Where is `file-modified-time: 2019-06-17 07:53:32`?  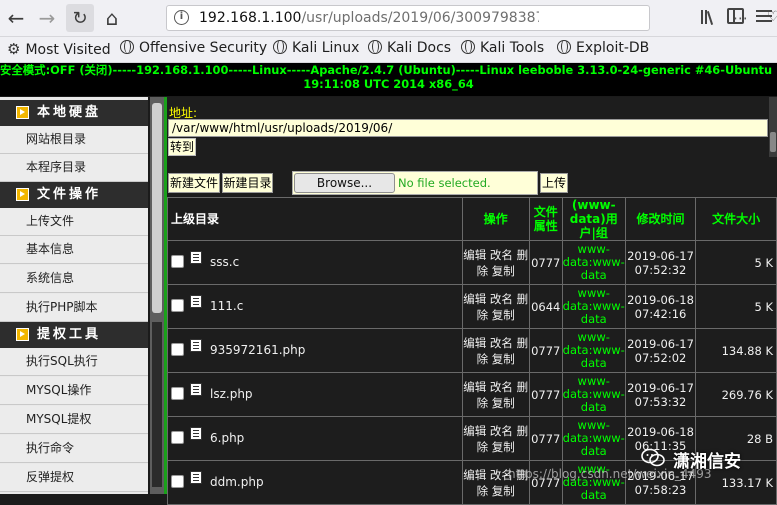
file-modified-time: 2019-06-17 07:53:32 is located at coordinates (660, 394).